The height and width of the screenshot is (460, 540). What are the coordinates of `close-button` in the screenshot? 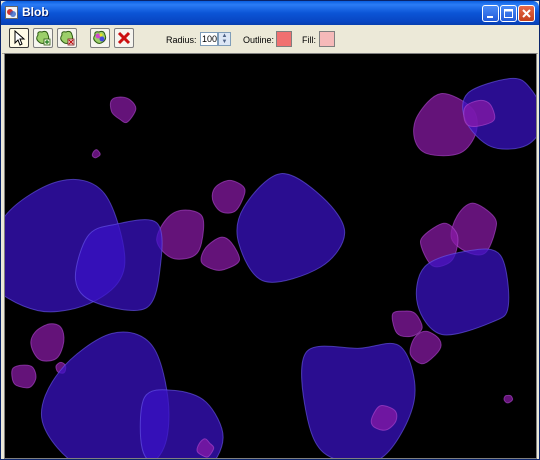 It's located at (526, 13).